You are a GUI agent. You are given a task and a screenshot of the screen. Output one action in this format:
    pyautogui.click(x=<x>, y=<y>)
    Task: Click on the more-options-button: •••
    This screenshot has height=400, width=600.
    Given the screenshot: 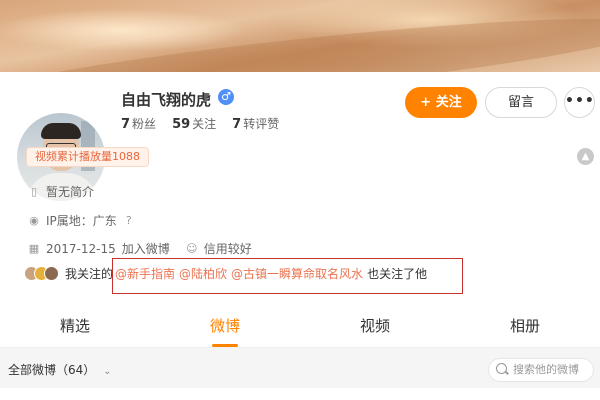 What is the action you would take?
    pyautogui.click(x=579, y=102)
    